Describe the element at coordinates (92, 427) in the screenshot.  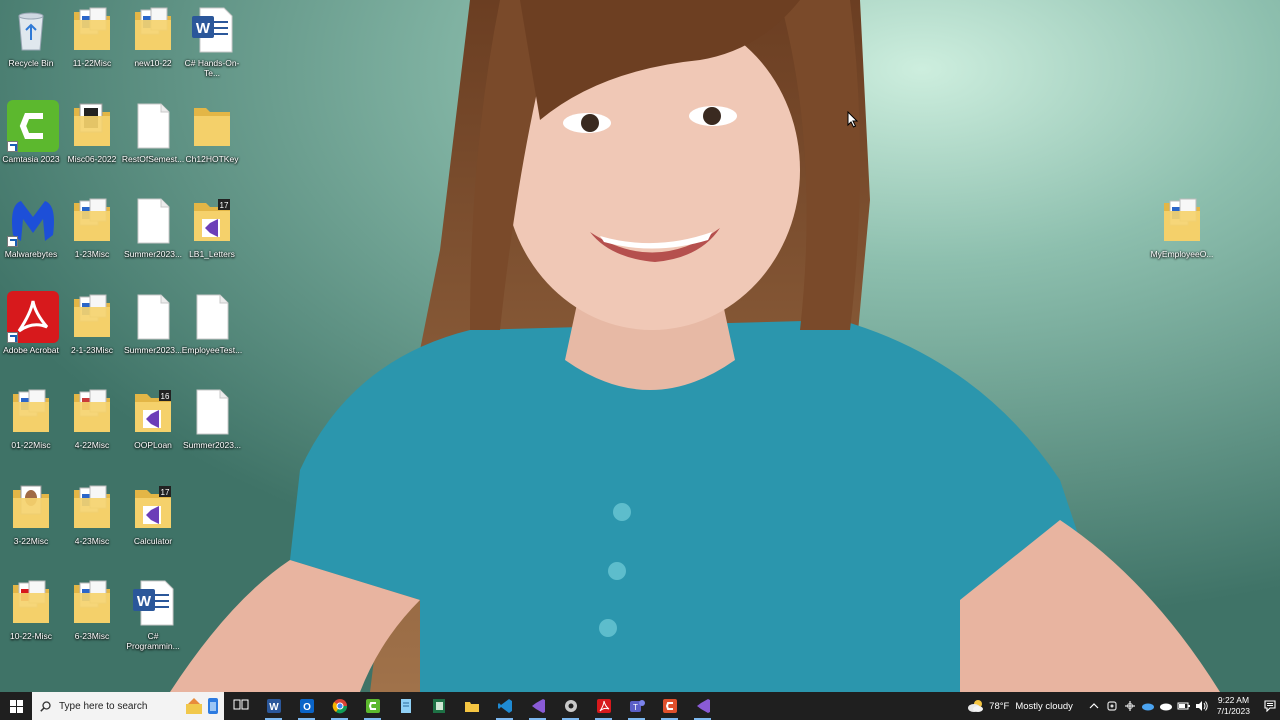
I see `desktop-icon-4-22misc: 4-22Misc` at that location.